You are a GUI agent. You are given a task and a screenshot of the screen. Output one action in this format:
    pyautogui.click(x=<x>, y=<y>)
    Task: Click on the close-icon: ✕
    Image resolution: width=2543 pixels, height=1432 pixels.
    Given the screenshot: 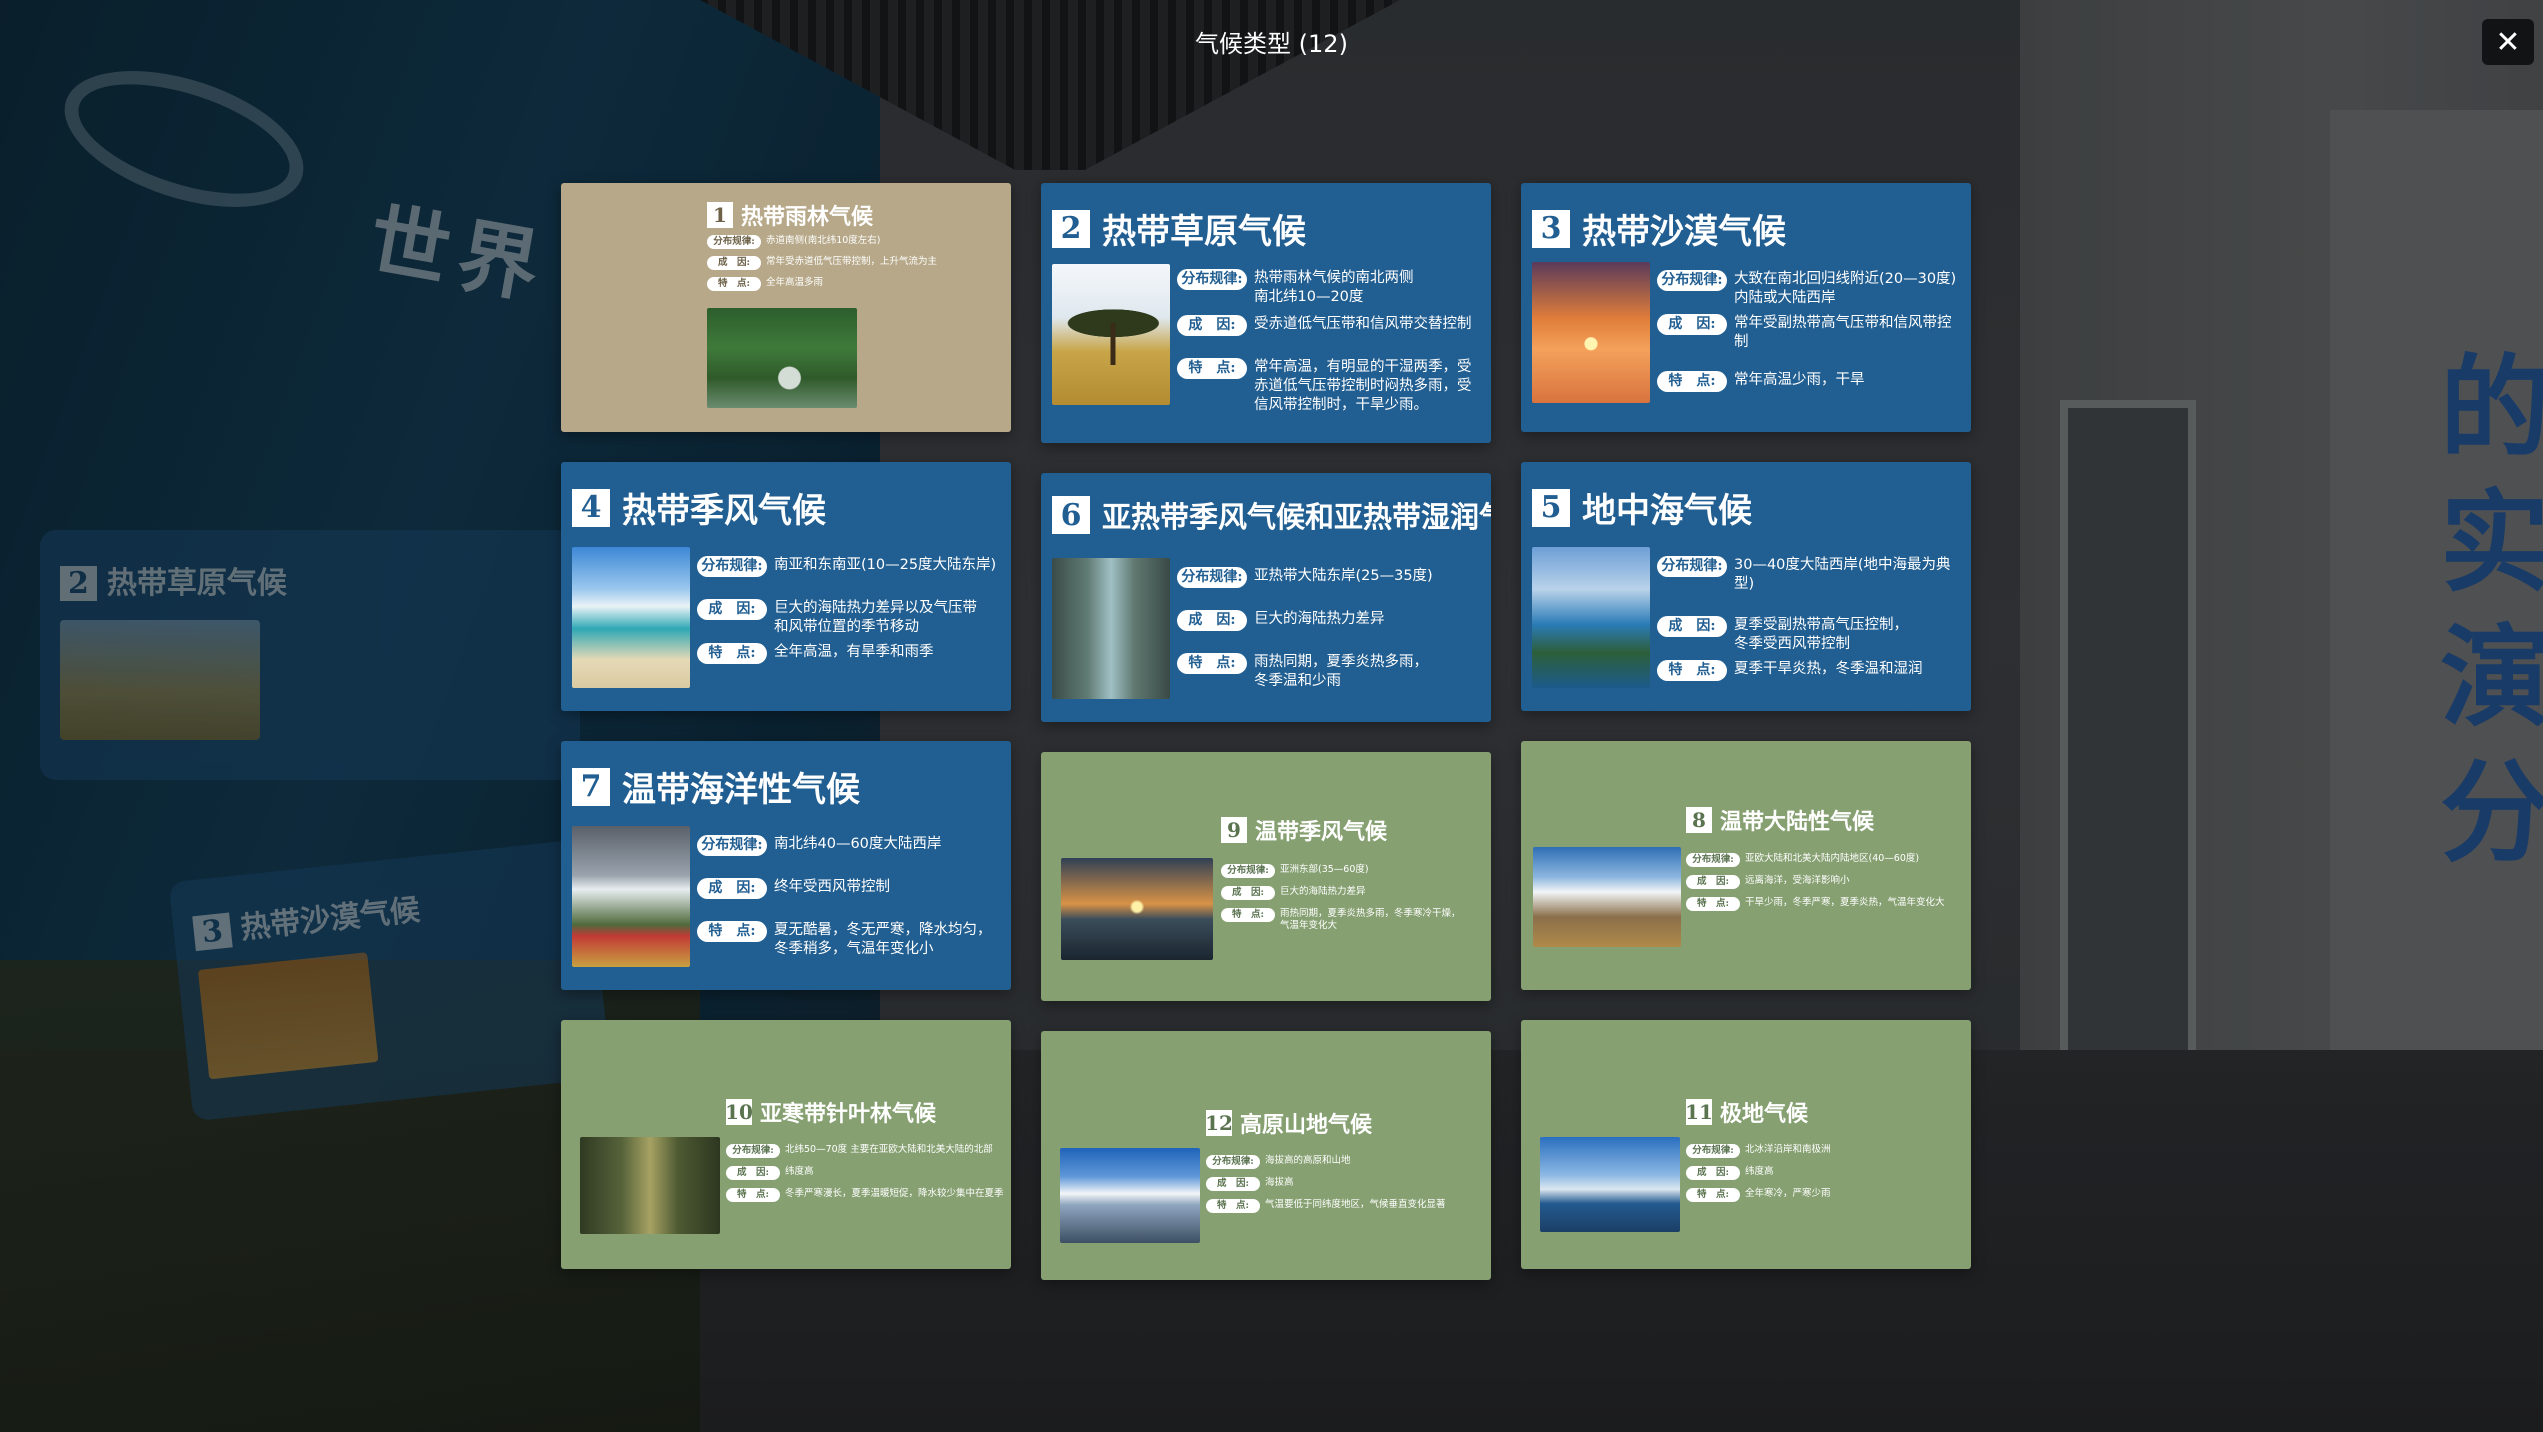 What is the action you would take?
    pyautogui.click(x=2508, y=42)
    